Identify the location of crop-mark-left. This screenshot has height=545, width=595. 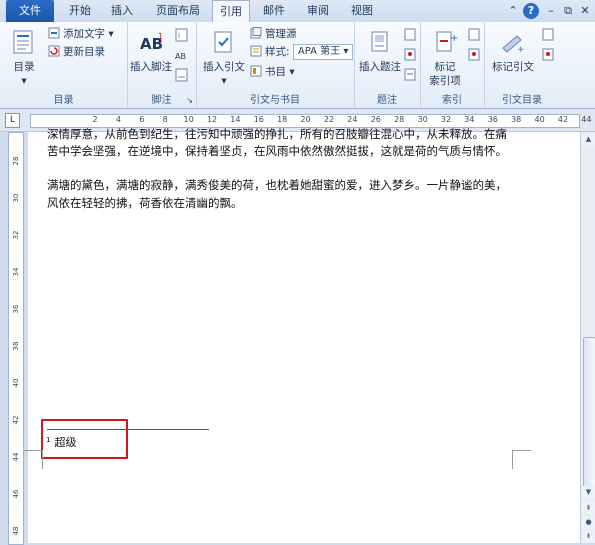
(33, 459).